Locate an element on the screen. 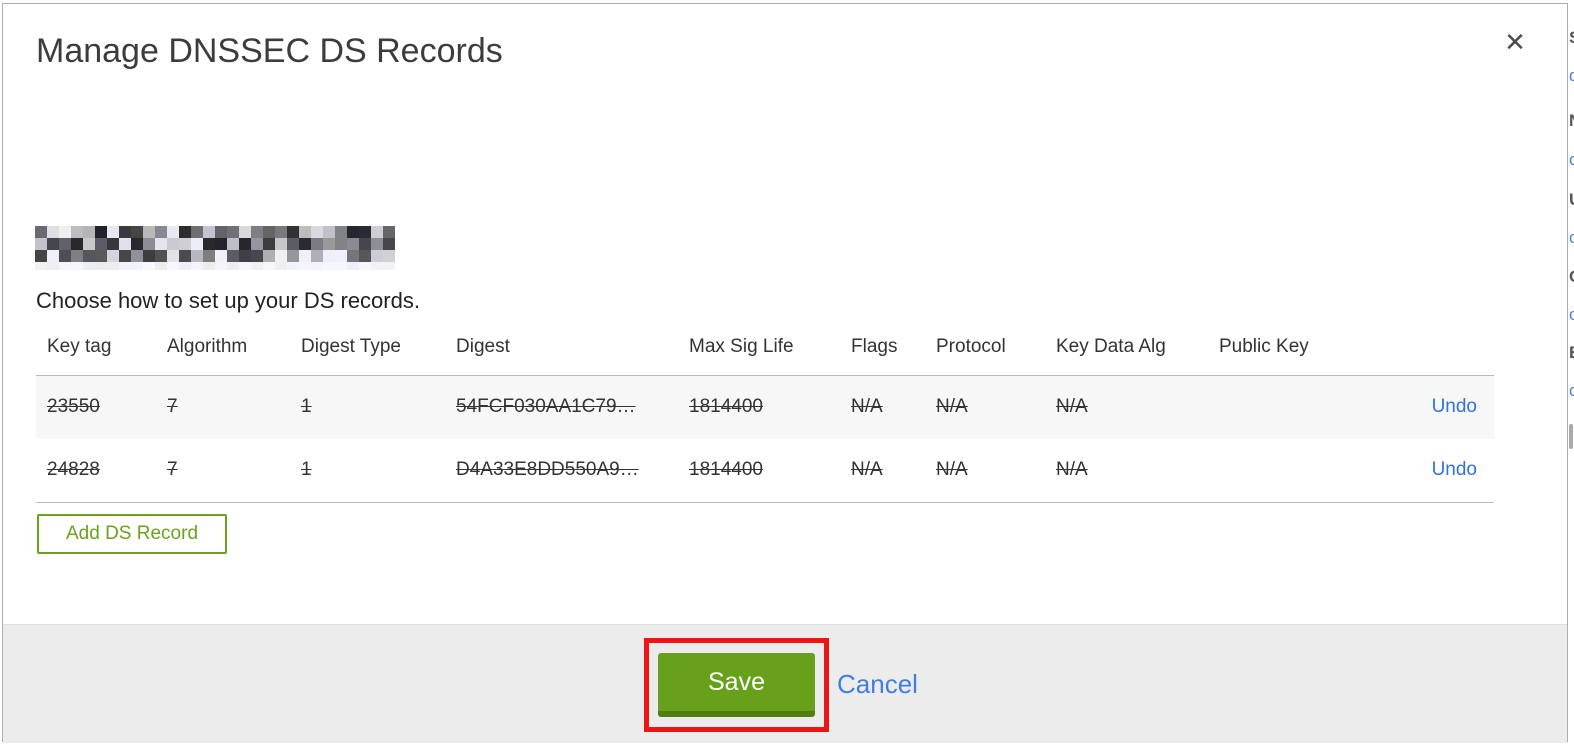 This screenshot has width=1574, height=746. add-ds-record-button: Add DS Record is located at coordinates (132, 534).